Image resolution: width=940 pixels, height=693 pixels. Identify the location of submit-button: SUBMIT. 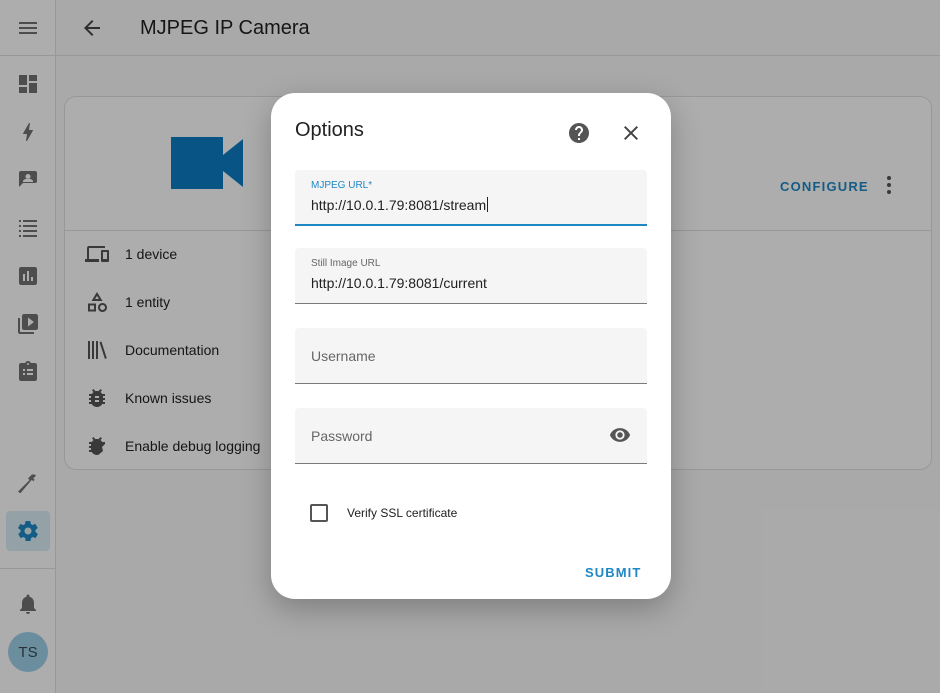
(613, 572).